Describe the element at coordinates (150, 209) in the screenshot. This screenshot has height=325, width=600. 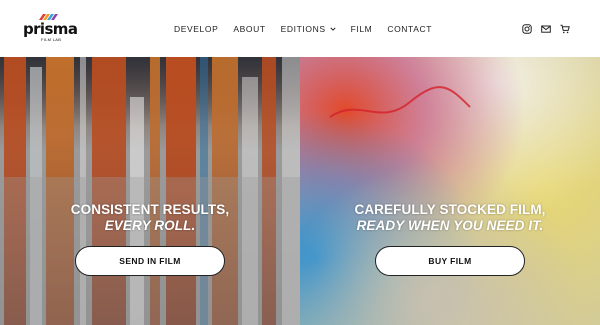
I see `hero-left-headline: CONSISTENT RESULTS,` at that location.